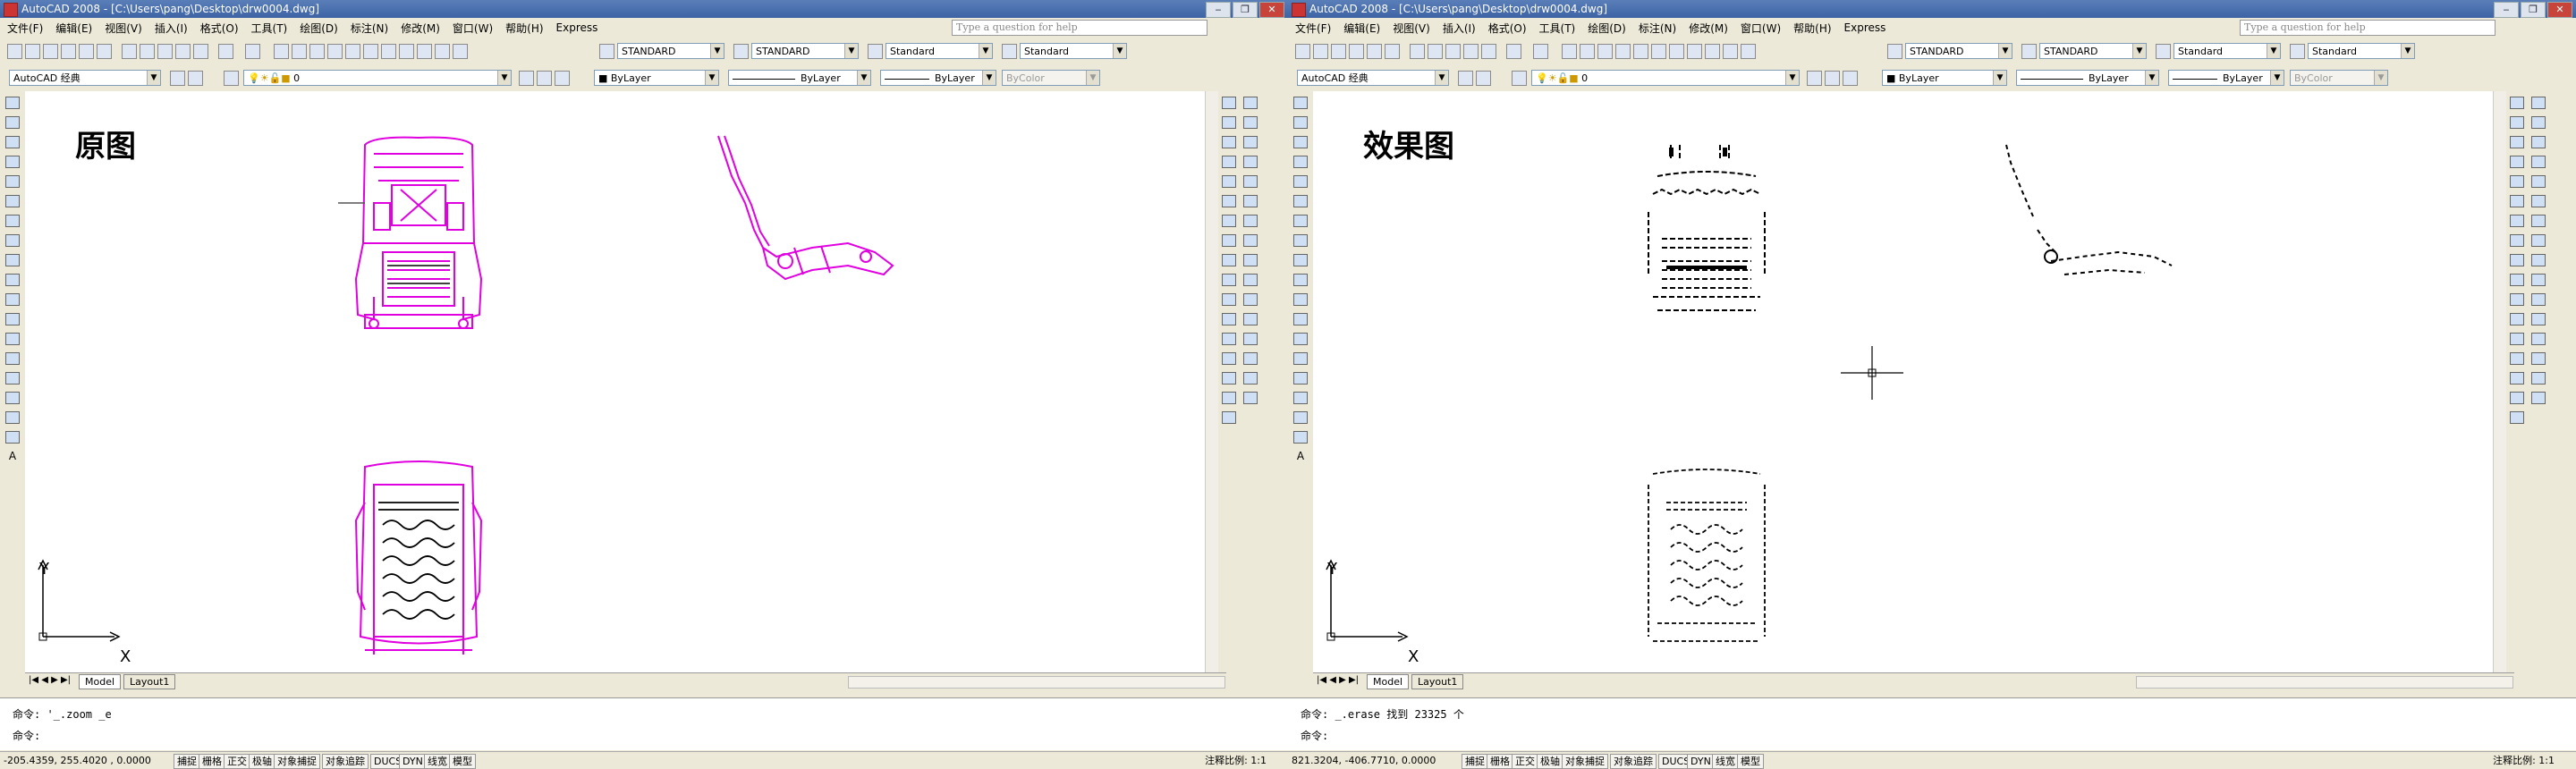 This screenshot has height=769, width=2576. I want to click on pan-icon, so click(281, 52).